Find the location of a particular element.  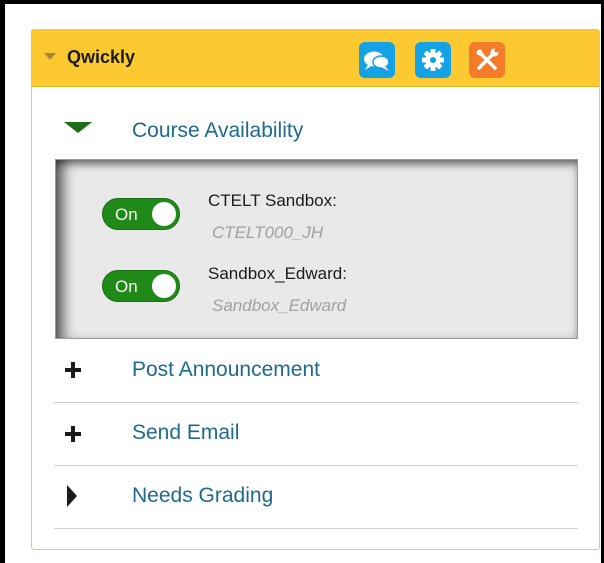

course-name: CTELT Sandbox: is located at coordinates (272, 200).